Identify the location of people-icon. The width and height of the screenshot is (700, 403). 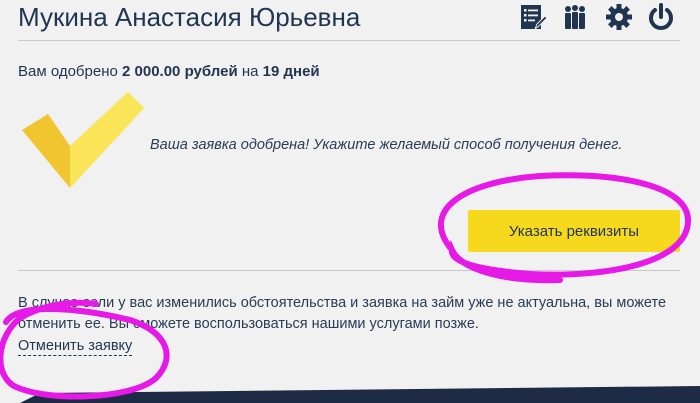
(575, 17).